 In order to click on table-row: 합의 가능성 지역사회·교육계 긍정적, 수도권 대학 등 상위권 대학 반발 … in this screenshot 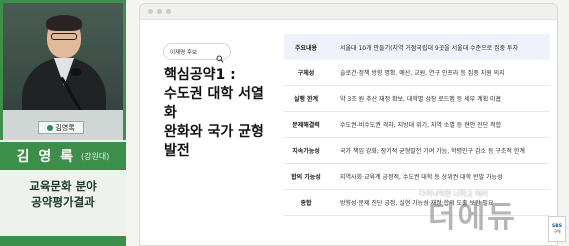, I will do `click(417, 177)`.